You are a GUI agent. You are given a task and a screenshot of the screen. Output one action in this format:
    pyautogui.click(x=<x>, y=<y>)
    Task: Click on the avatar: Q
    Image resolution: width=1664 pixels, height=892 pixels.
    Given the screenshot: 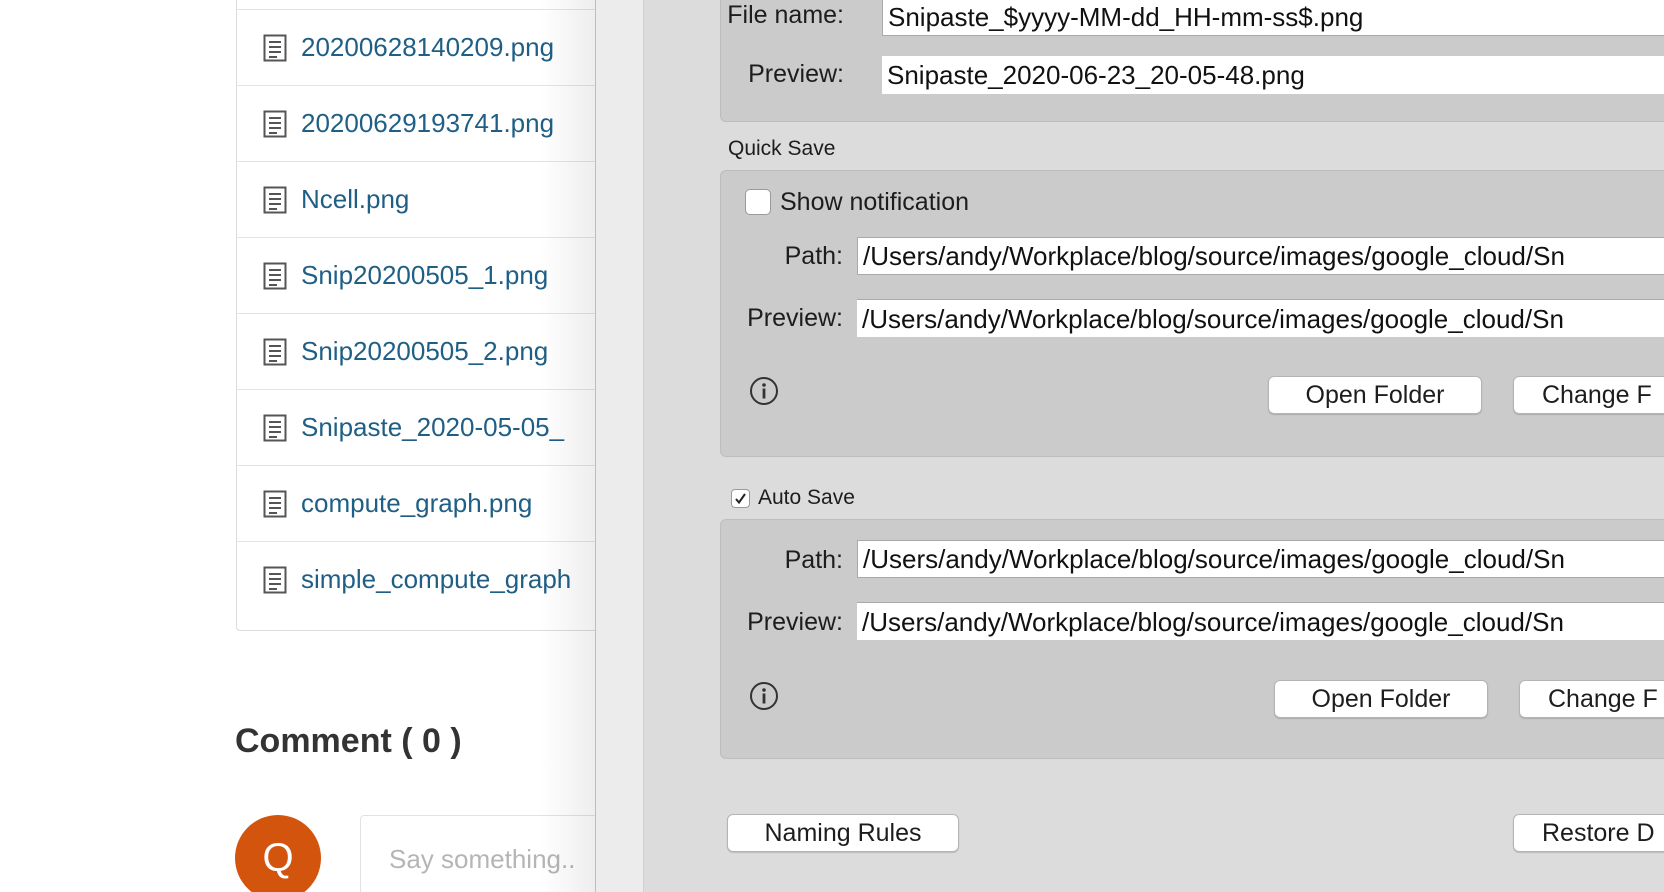 What is the action you would take?
    pyautogui.click(x=278, y=853)
    